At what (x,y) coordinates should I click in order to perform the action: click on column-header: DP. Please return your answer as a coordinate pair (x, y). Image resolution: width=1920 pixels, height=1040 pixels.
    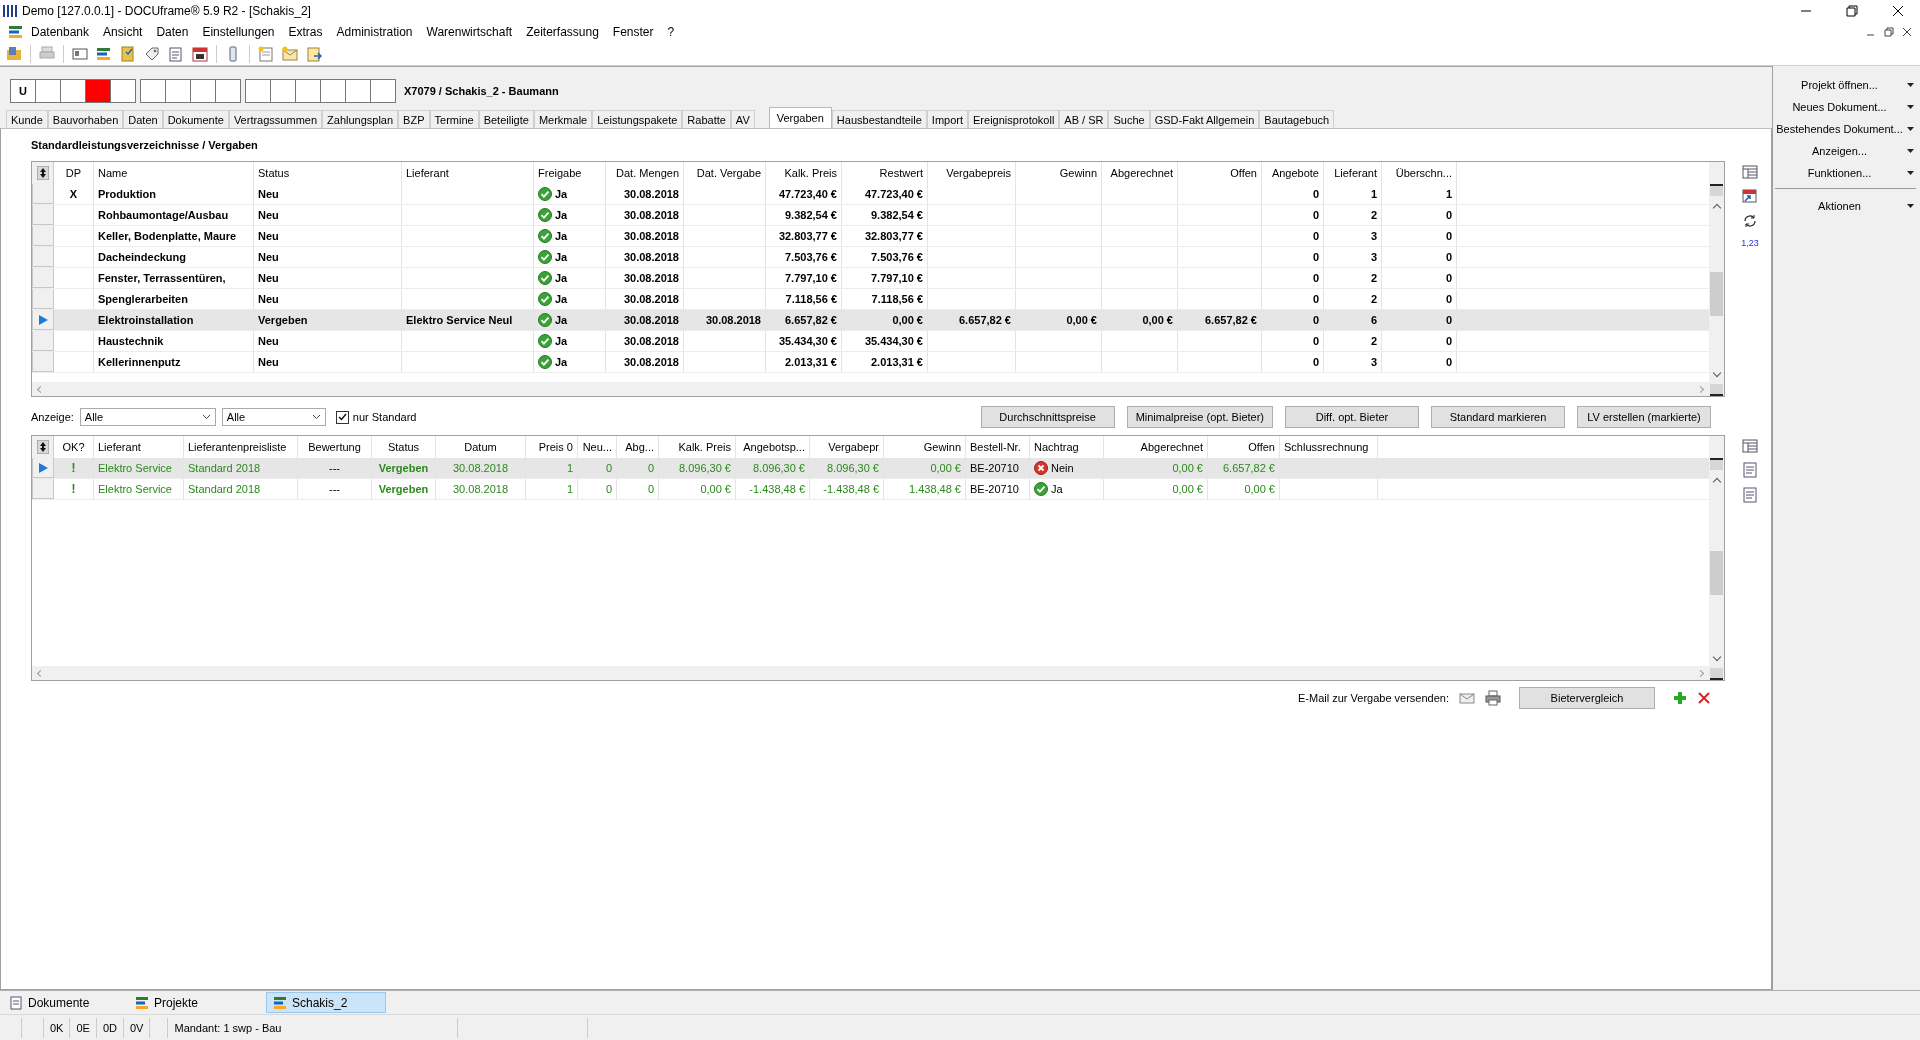
    Looking at the image, I should click on (74, 173).